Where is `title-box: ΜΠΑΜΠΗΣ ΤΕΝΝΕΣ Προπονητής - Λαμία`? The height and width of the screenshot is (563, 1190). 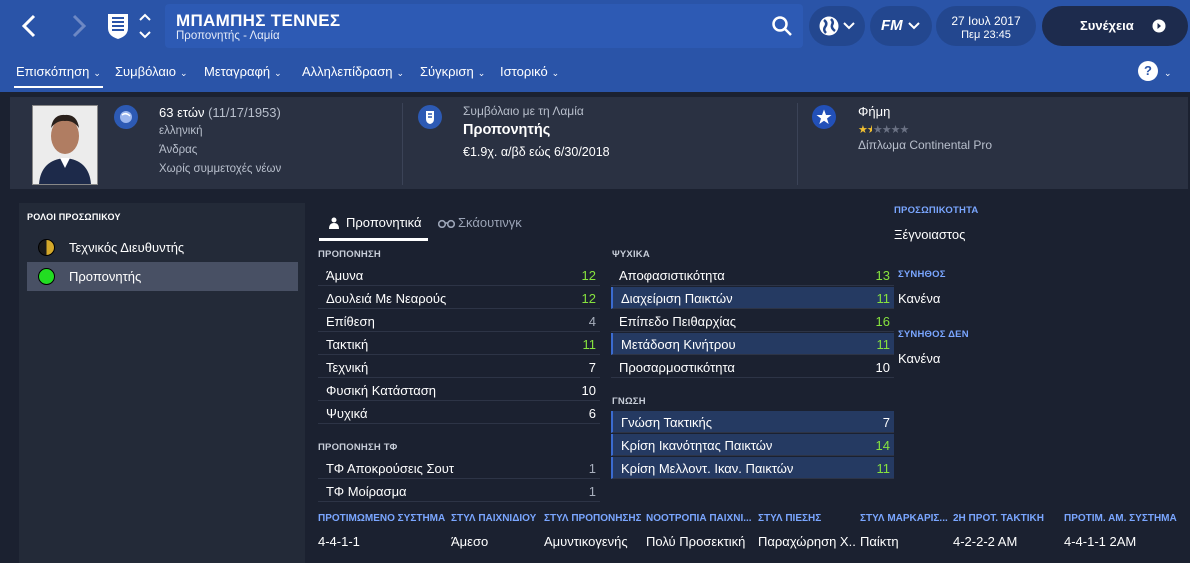 title-box: ΜΠΑΜΠΗΣ ΤΕΝΝΕΣ Προπονητής - Λαμία is located at coordinates (484, 26).